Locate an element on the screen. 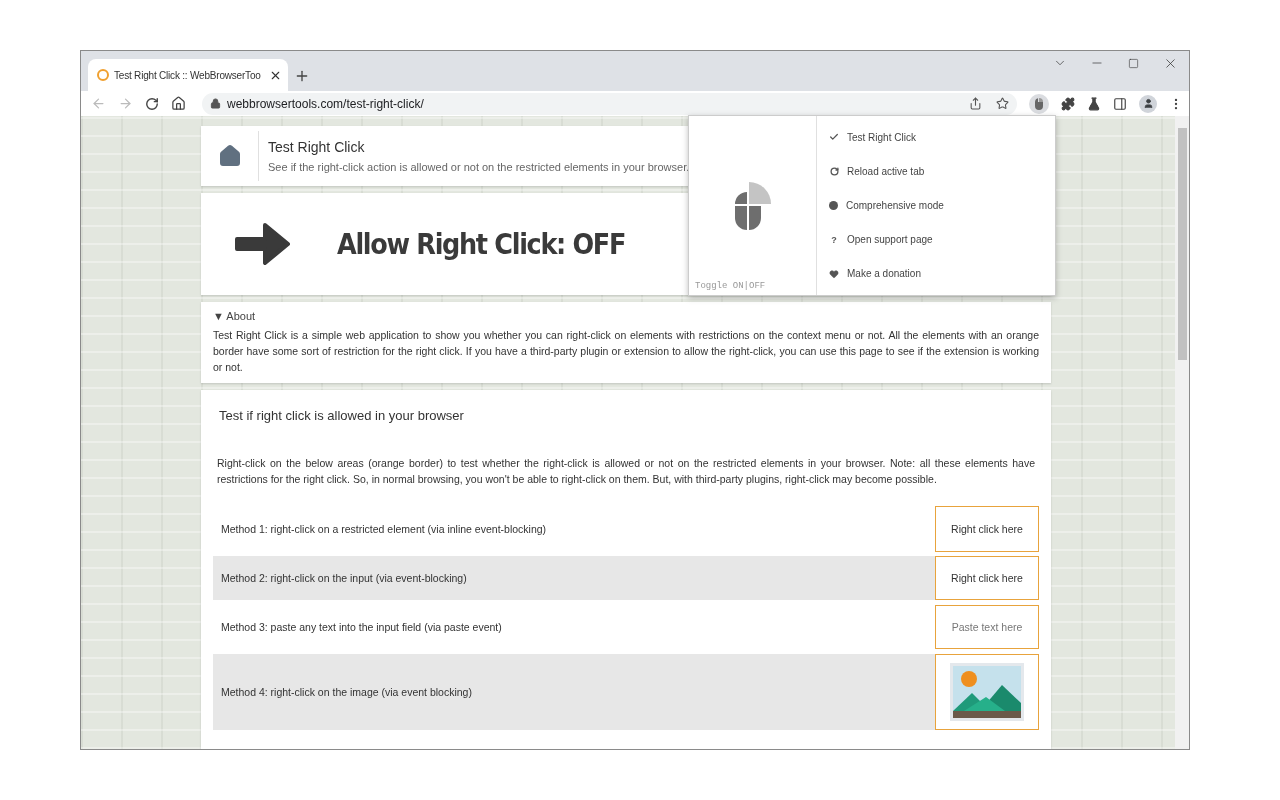  flask-icon is located at coordinates (1094, 103).